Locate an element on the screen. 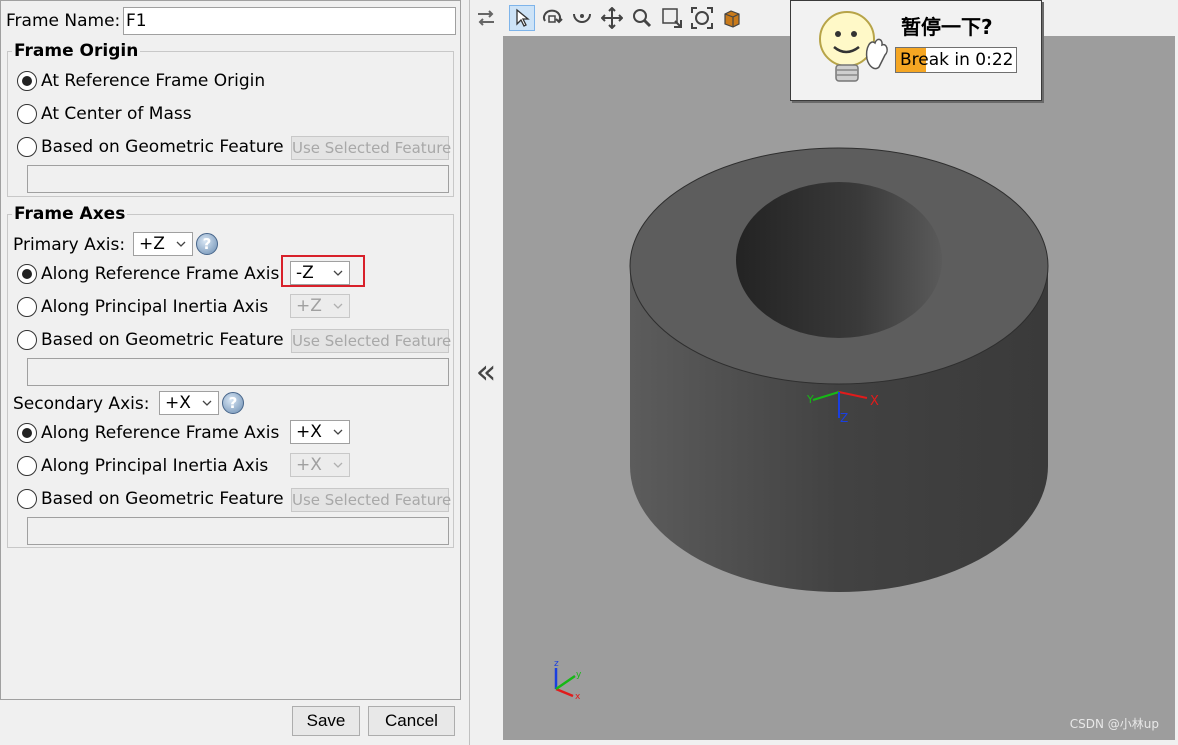  frame-name-label: Frame Name: is located at coordinates (63, 21).